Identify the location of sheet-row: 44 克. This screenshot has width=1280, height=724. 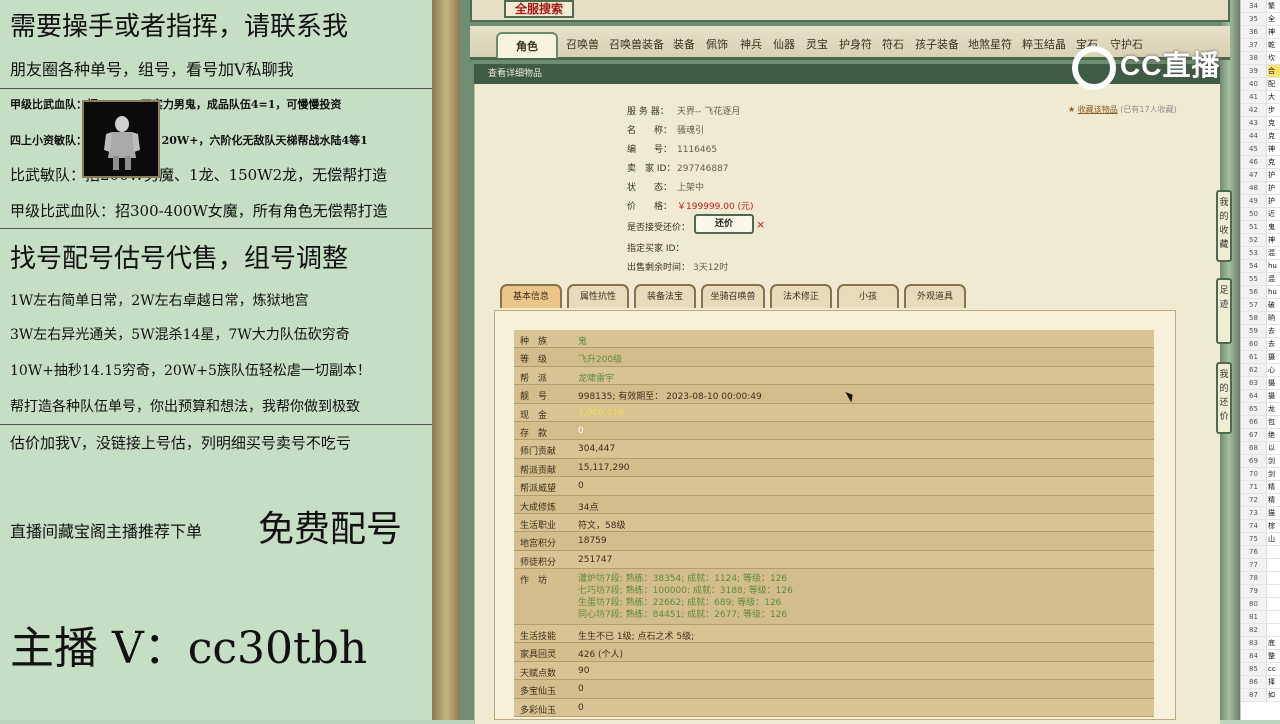
(1260, 136).